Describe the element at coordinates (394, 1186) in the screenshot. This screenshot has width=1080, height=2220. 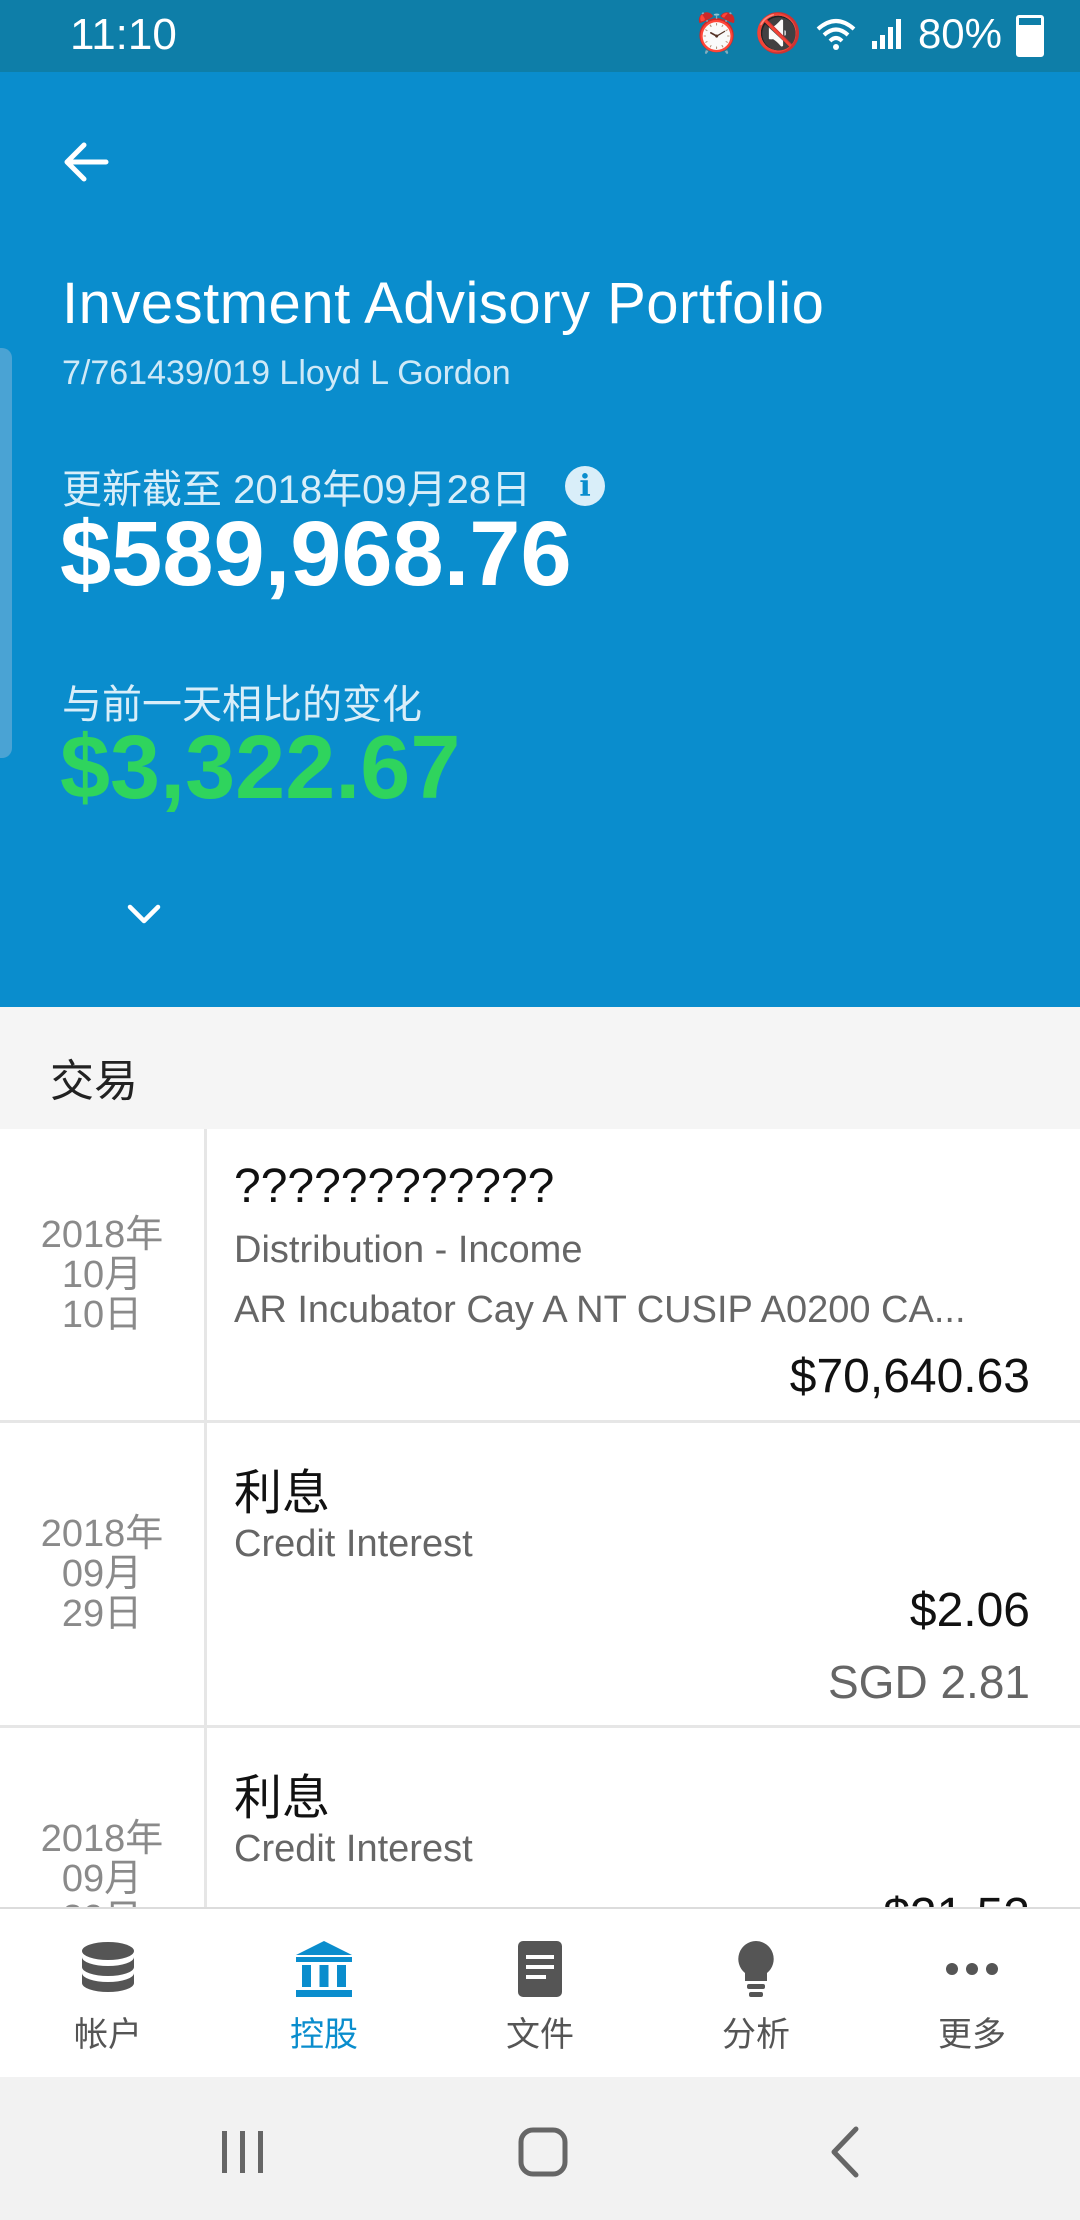
I see `transaction-title: ????????????` at that location.